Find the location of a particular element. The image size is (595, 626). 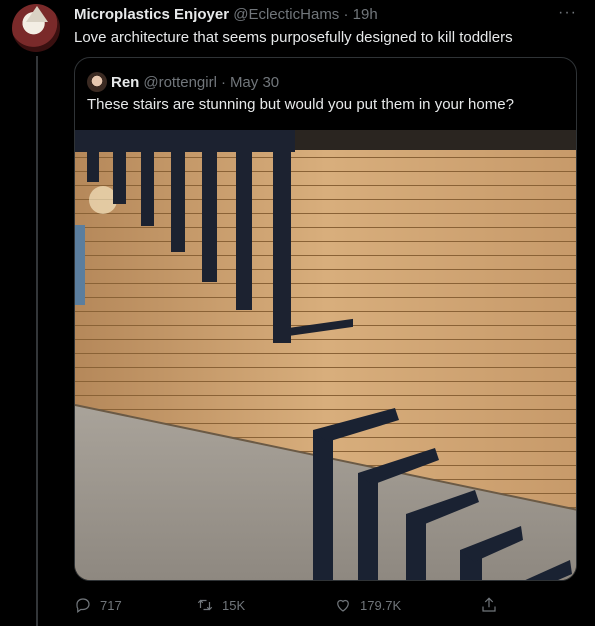

share-button is located at coordinates (489, 605).